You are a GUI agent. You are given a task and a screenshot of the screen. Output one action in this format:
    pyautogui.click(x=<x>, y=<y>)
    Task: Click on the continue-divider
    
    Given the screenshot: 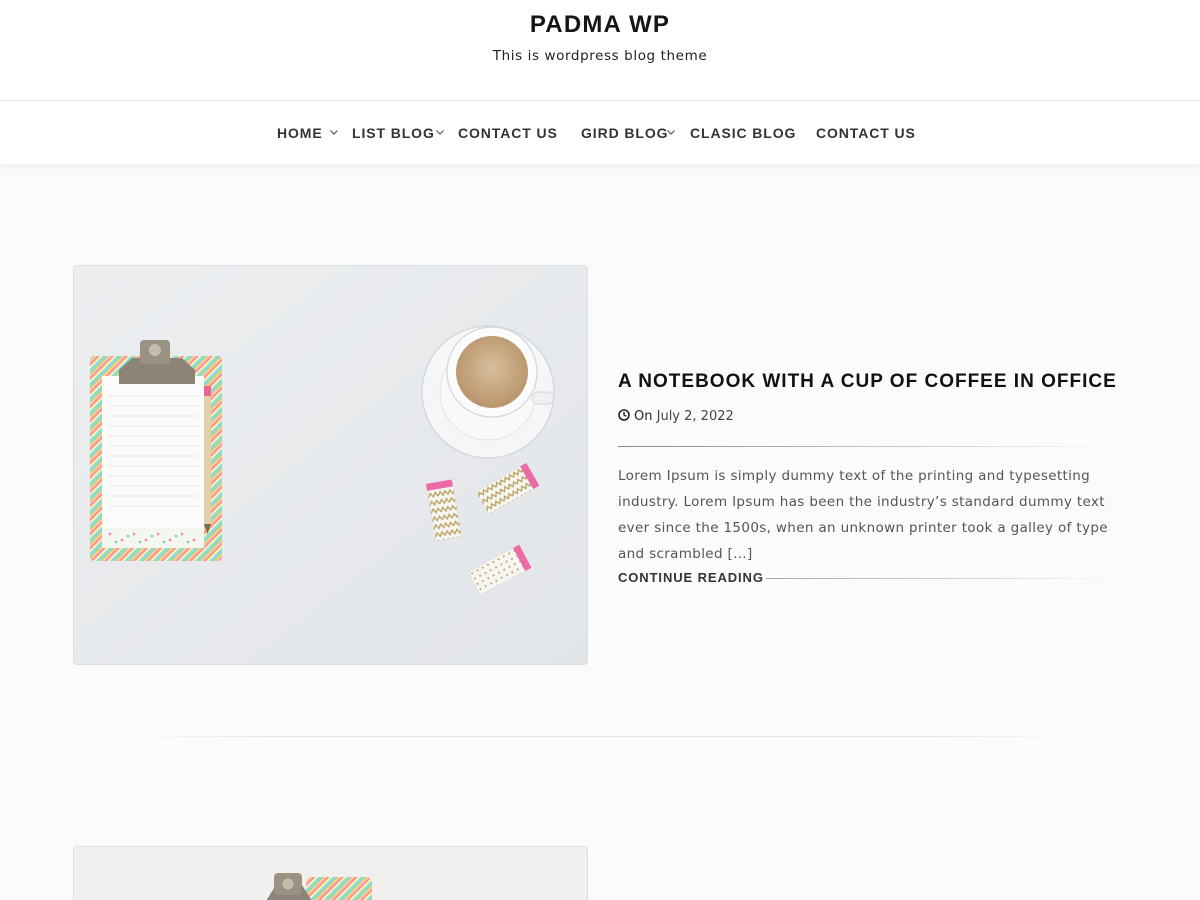 What is the action you would take?
    pyautogui.click(x=941, y=578)
    